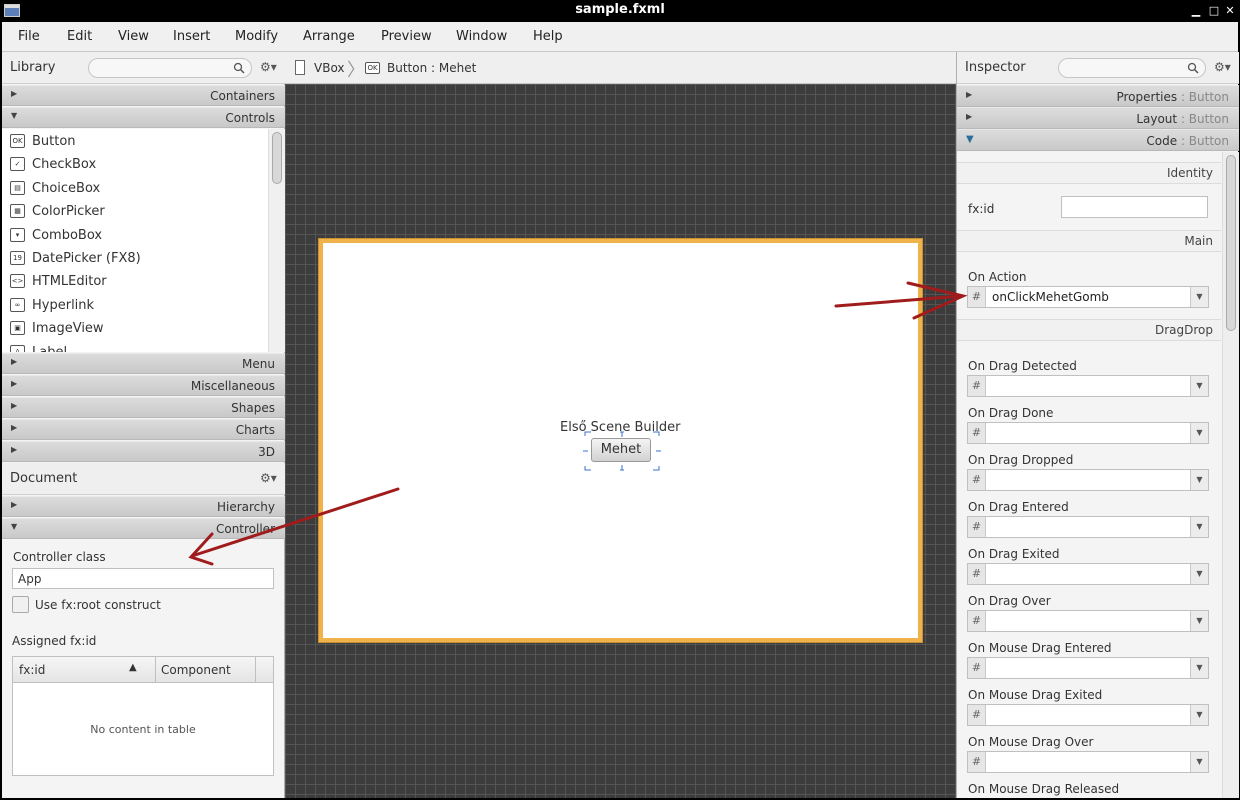 The image size is (1240, 800). I want to click on arrow-to-controller-class, so click(295, 522).